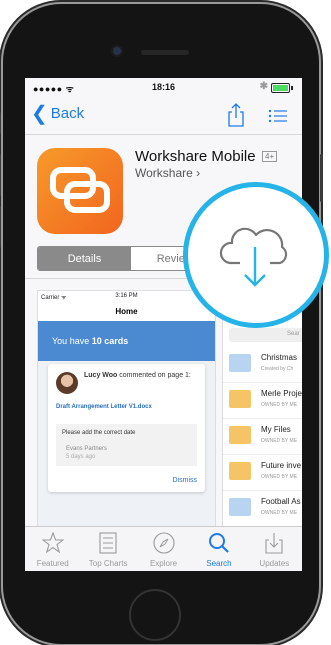 Image resolution: width=331 pixels, height=645 pixels. What do you see at coordinates (108, 563) in the screenshot?
I see `tab-label: Top Charts` at bounding box center [108, 563].